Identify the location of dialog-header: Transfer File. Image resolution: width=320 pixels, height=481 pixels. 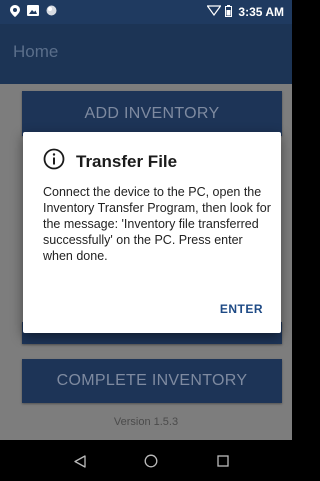
(110, 161).